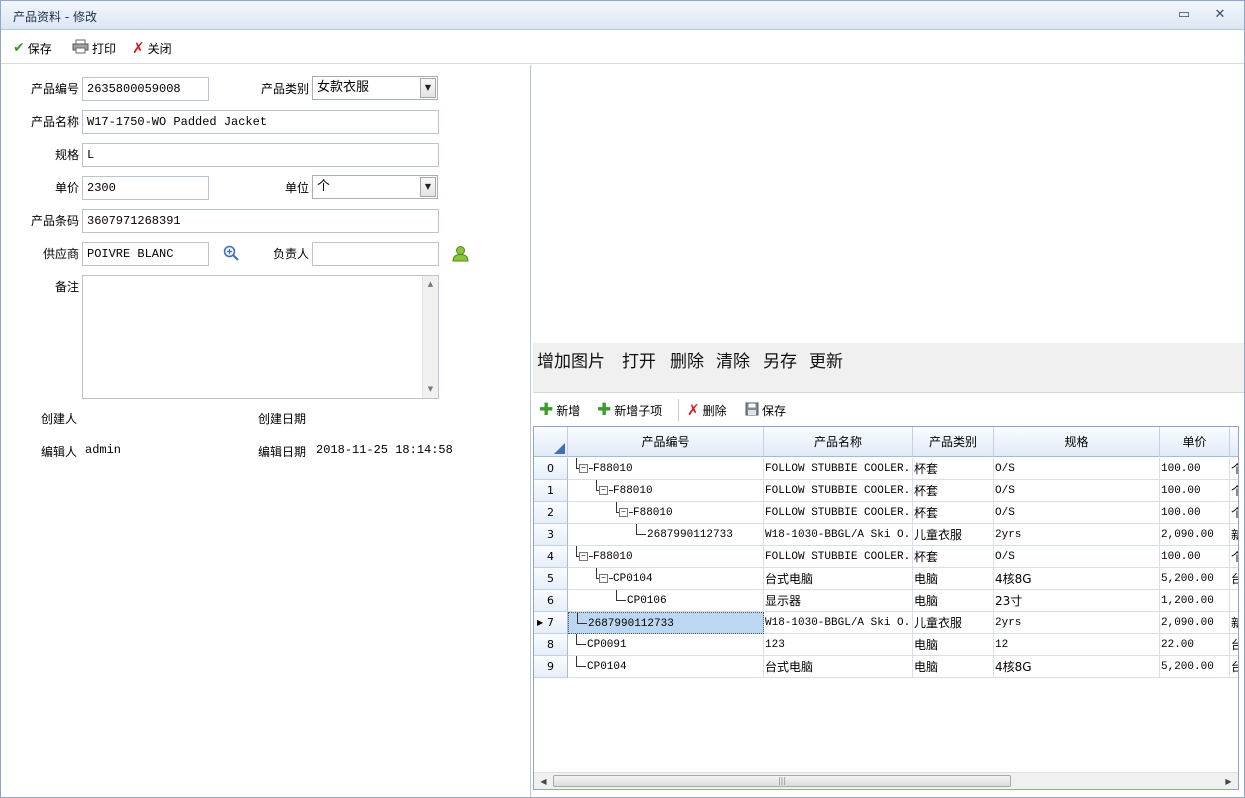  Describe the element at coordinates (551, 491) in the screenshot. I see `row-header: 1` at that location.